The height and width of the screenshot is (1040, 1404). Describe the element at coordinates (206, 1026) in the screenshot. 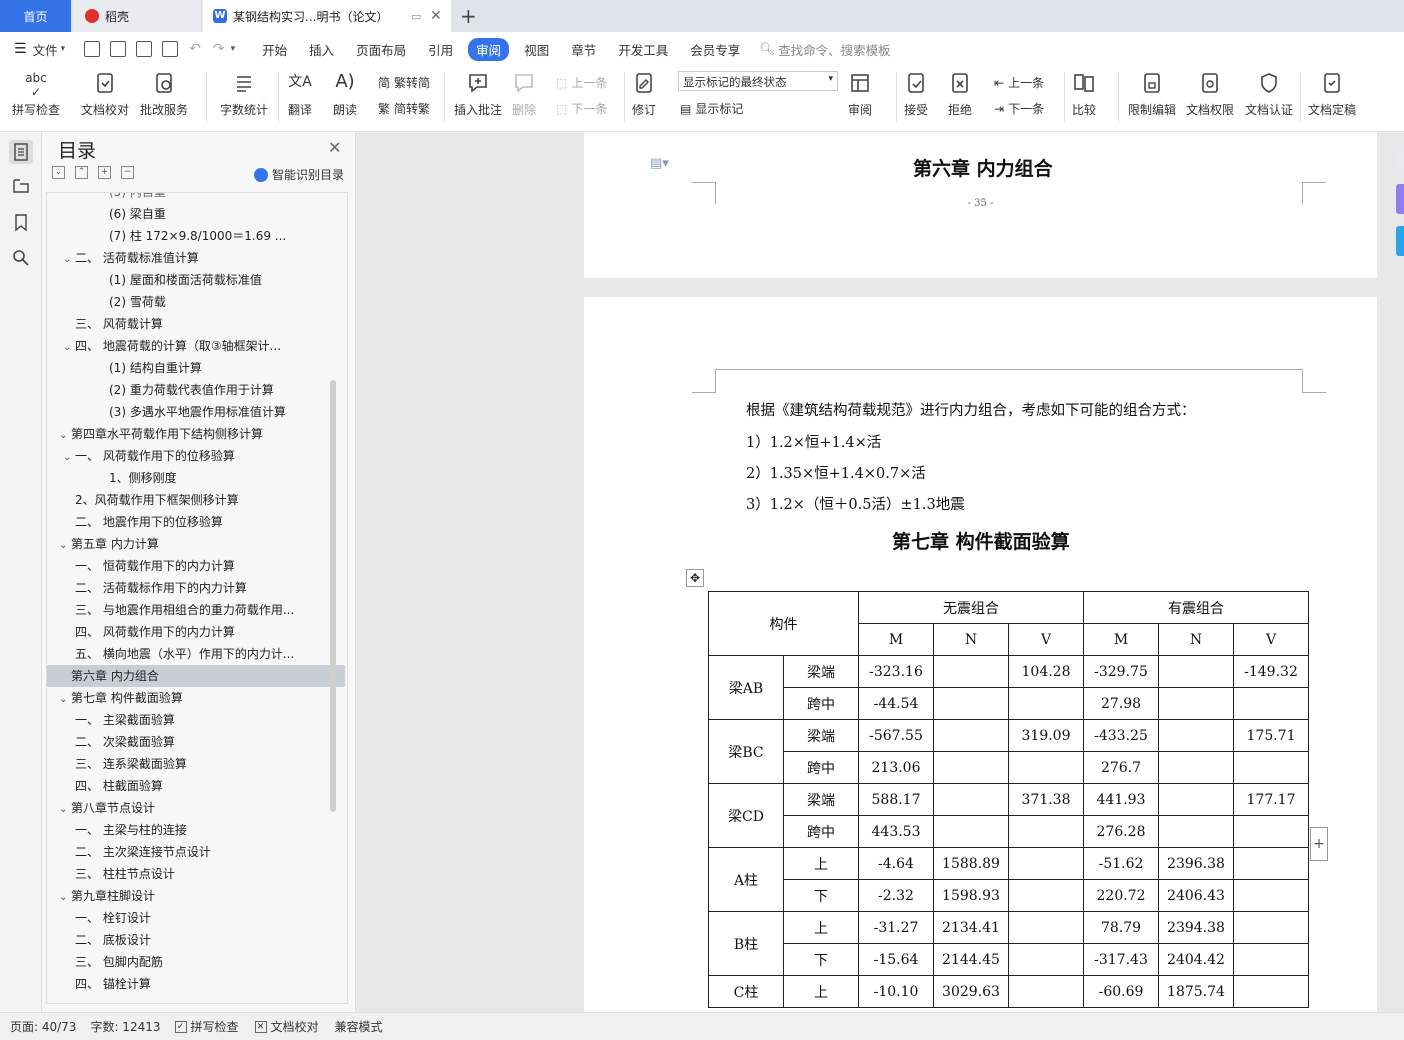

I see `status-spell-check: ✓ 拼写检查` at that location.